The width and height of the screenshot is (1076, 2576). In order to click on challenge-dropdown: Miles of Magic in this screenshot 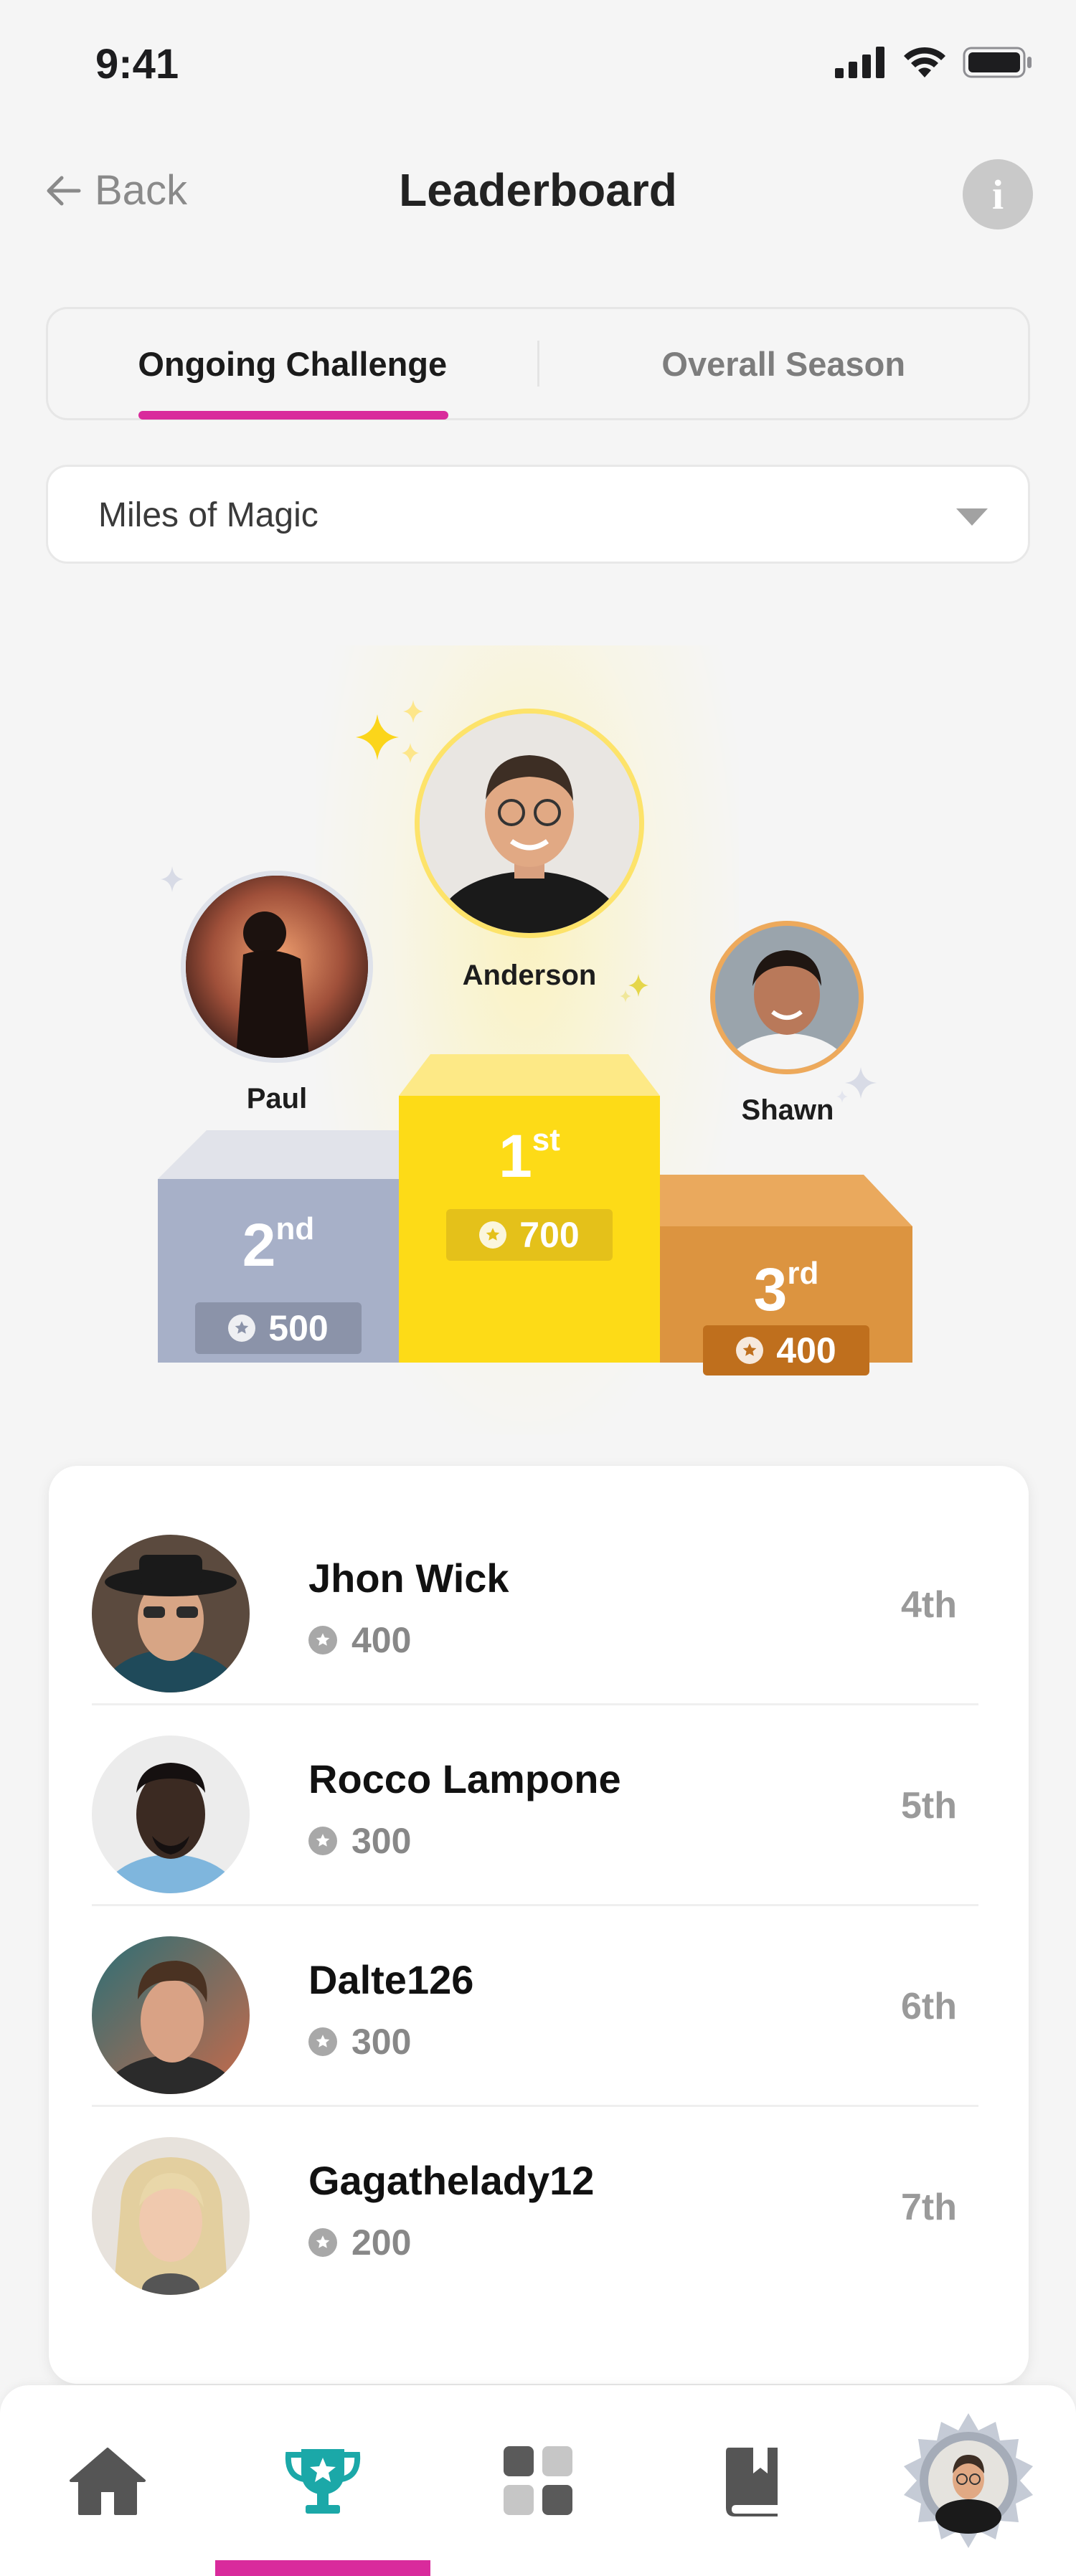, I will do `click(538, 514)`.